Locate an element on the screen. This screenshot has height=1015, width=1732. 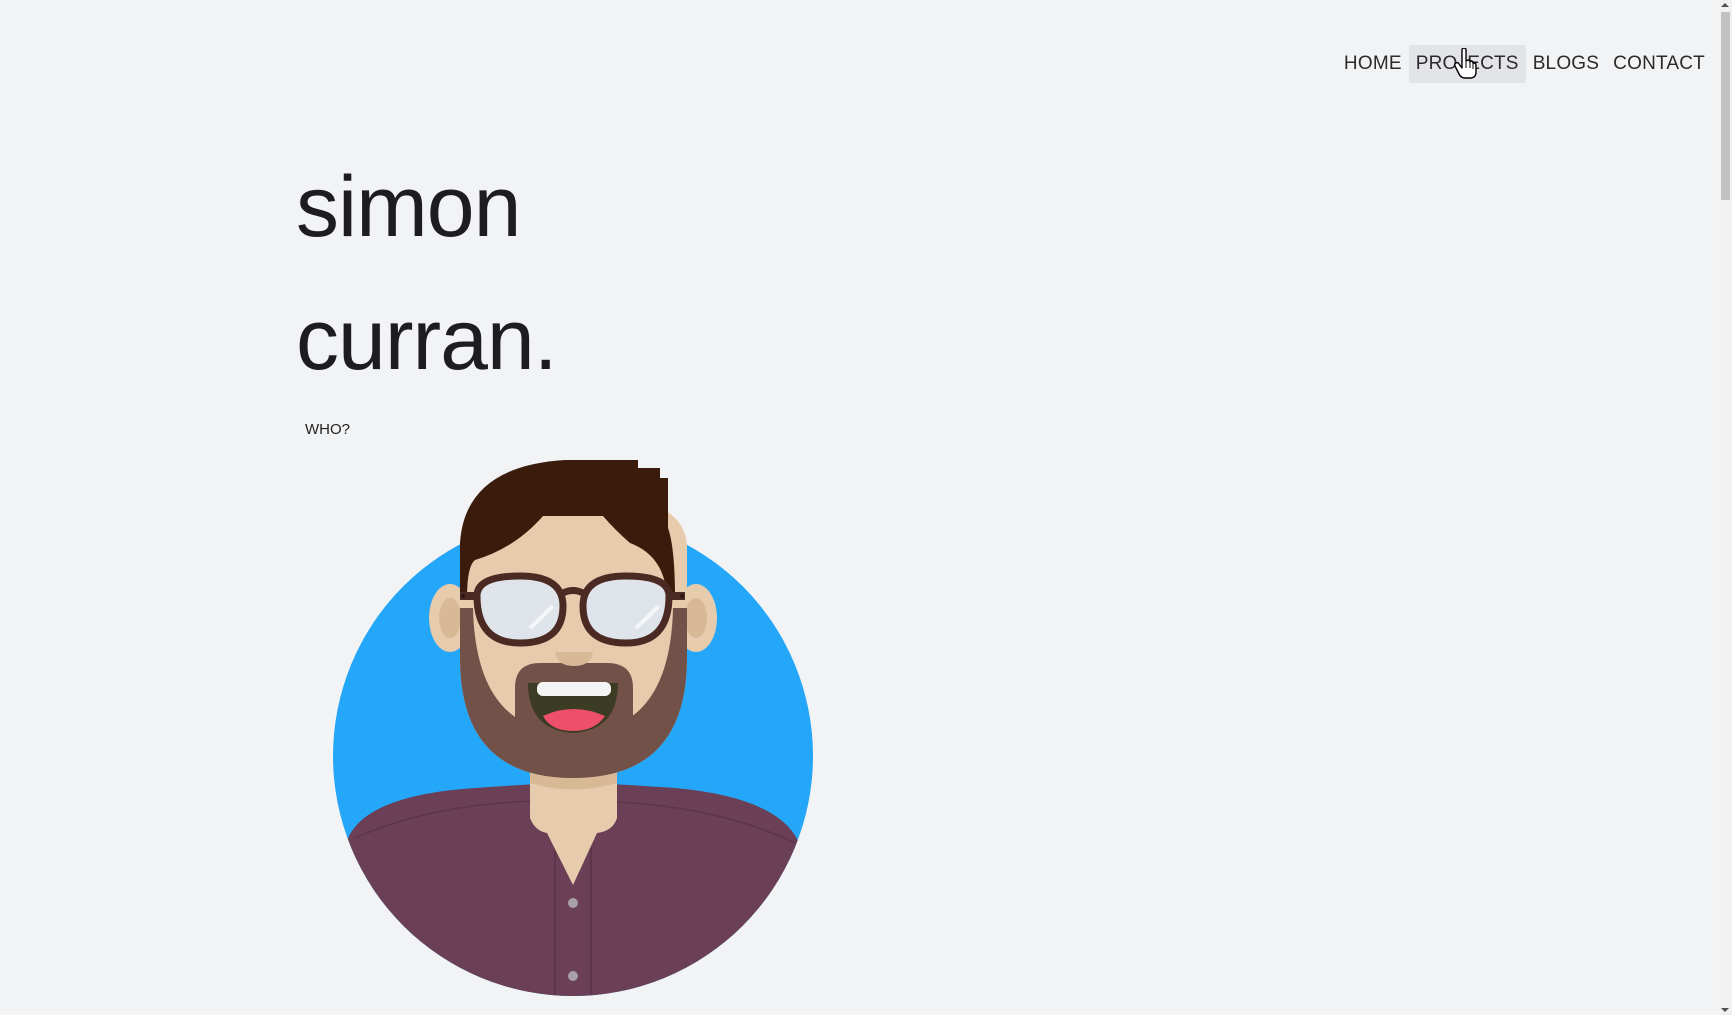
avatar-illustration is located at coordinates (573, 728).